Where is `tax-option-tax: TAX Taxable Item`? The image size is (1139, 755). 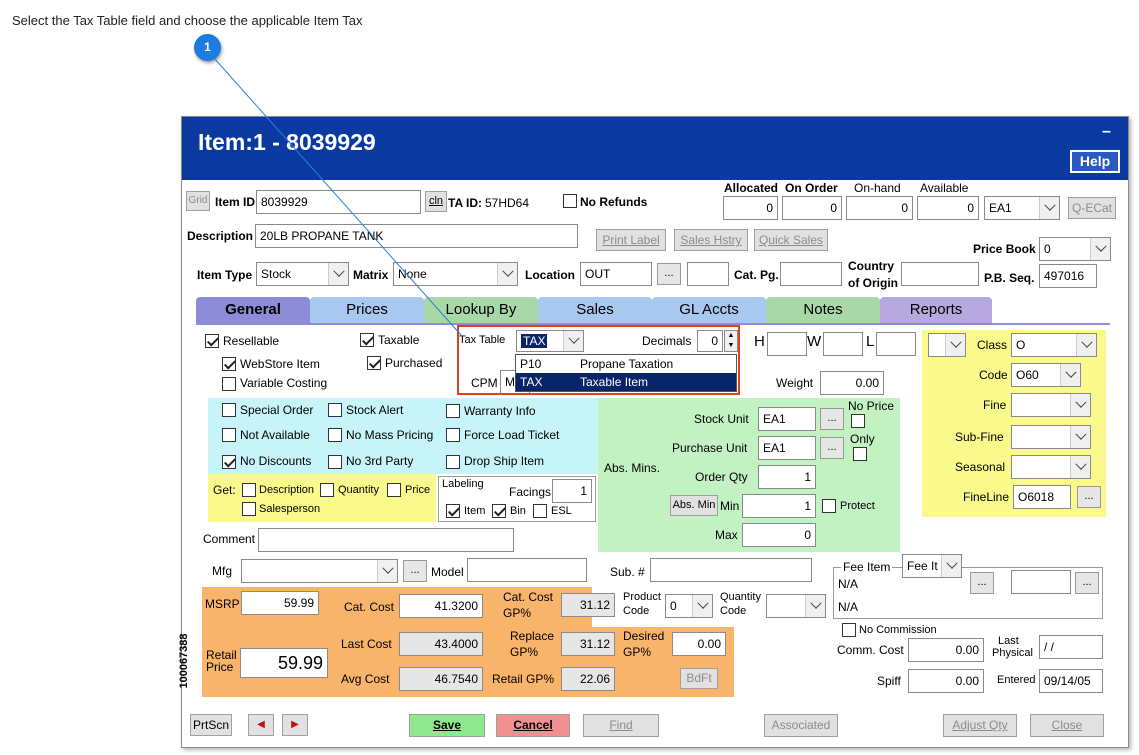
tax-option-tax: TAX Taxable Item is located at coordinates (626, 382).